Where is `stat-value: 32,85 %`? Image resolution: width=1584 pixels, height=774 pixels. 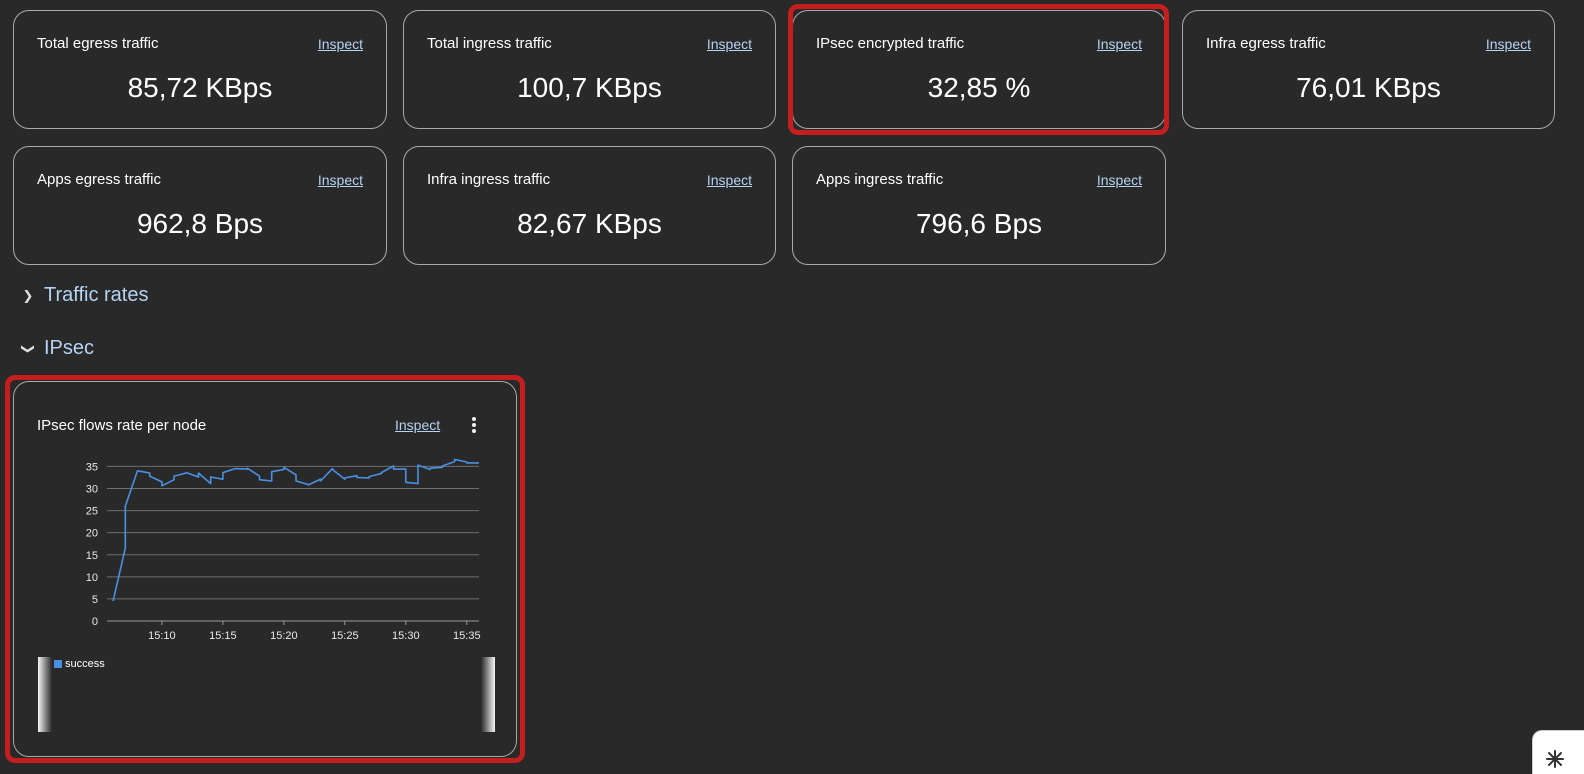 stat-value: 32,85 % is located at coordinates (979, 87).